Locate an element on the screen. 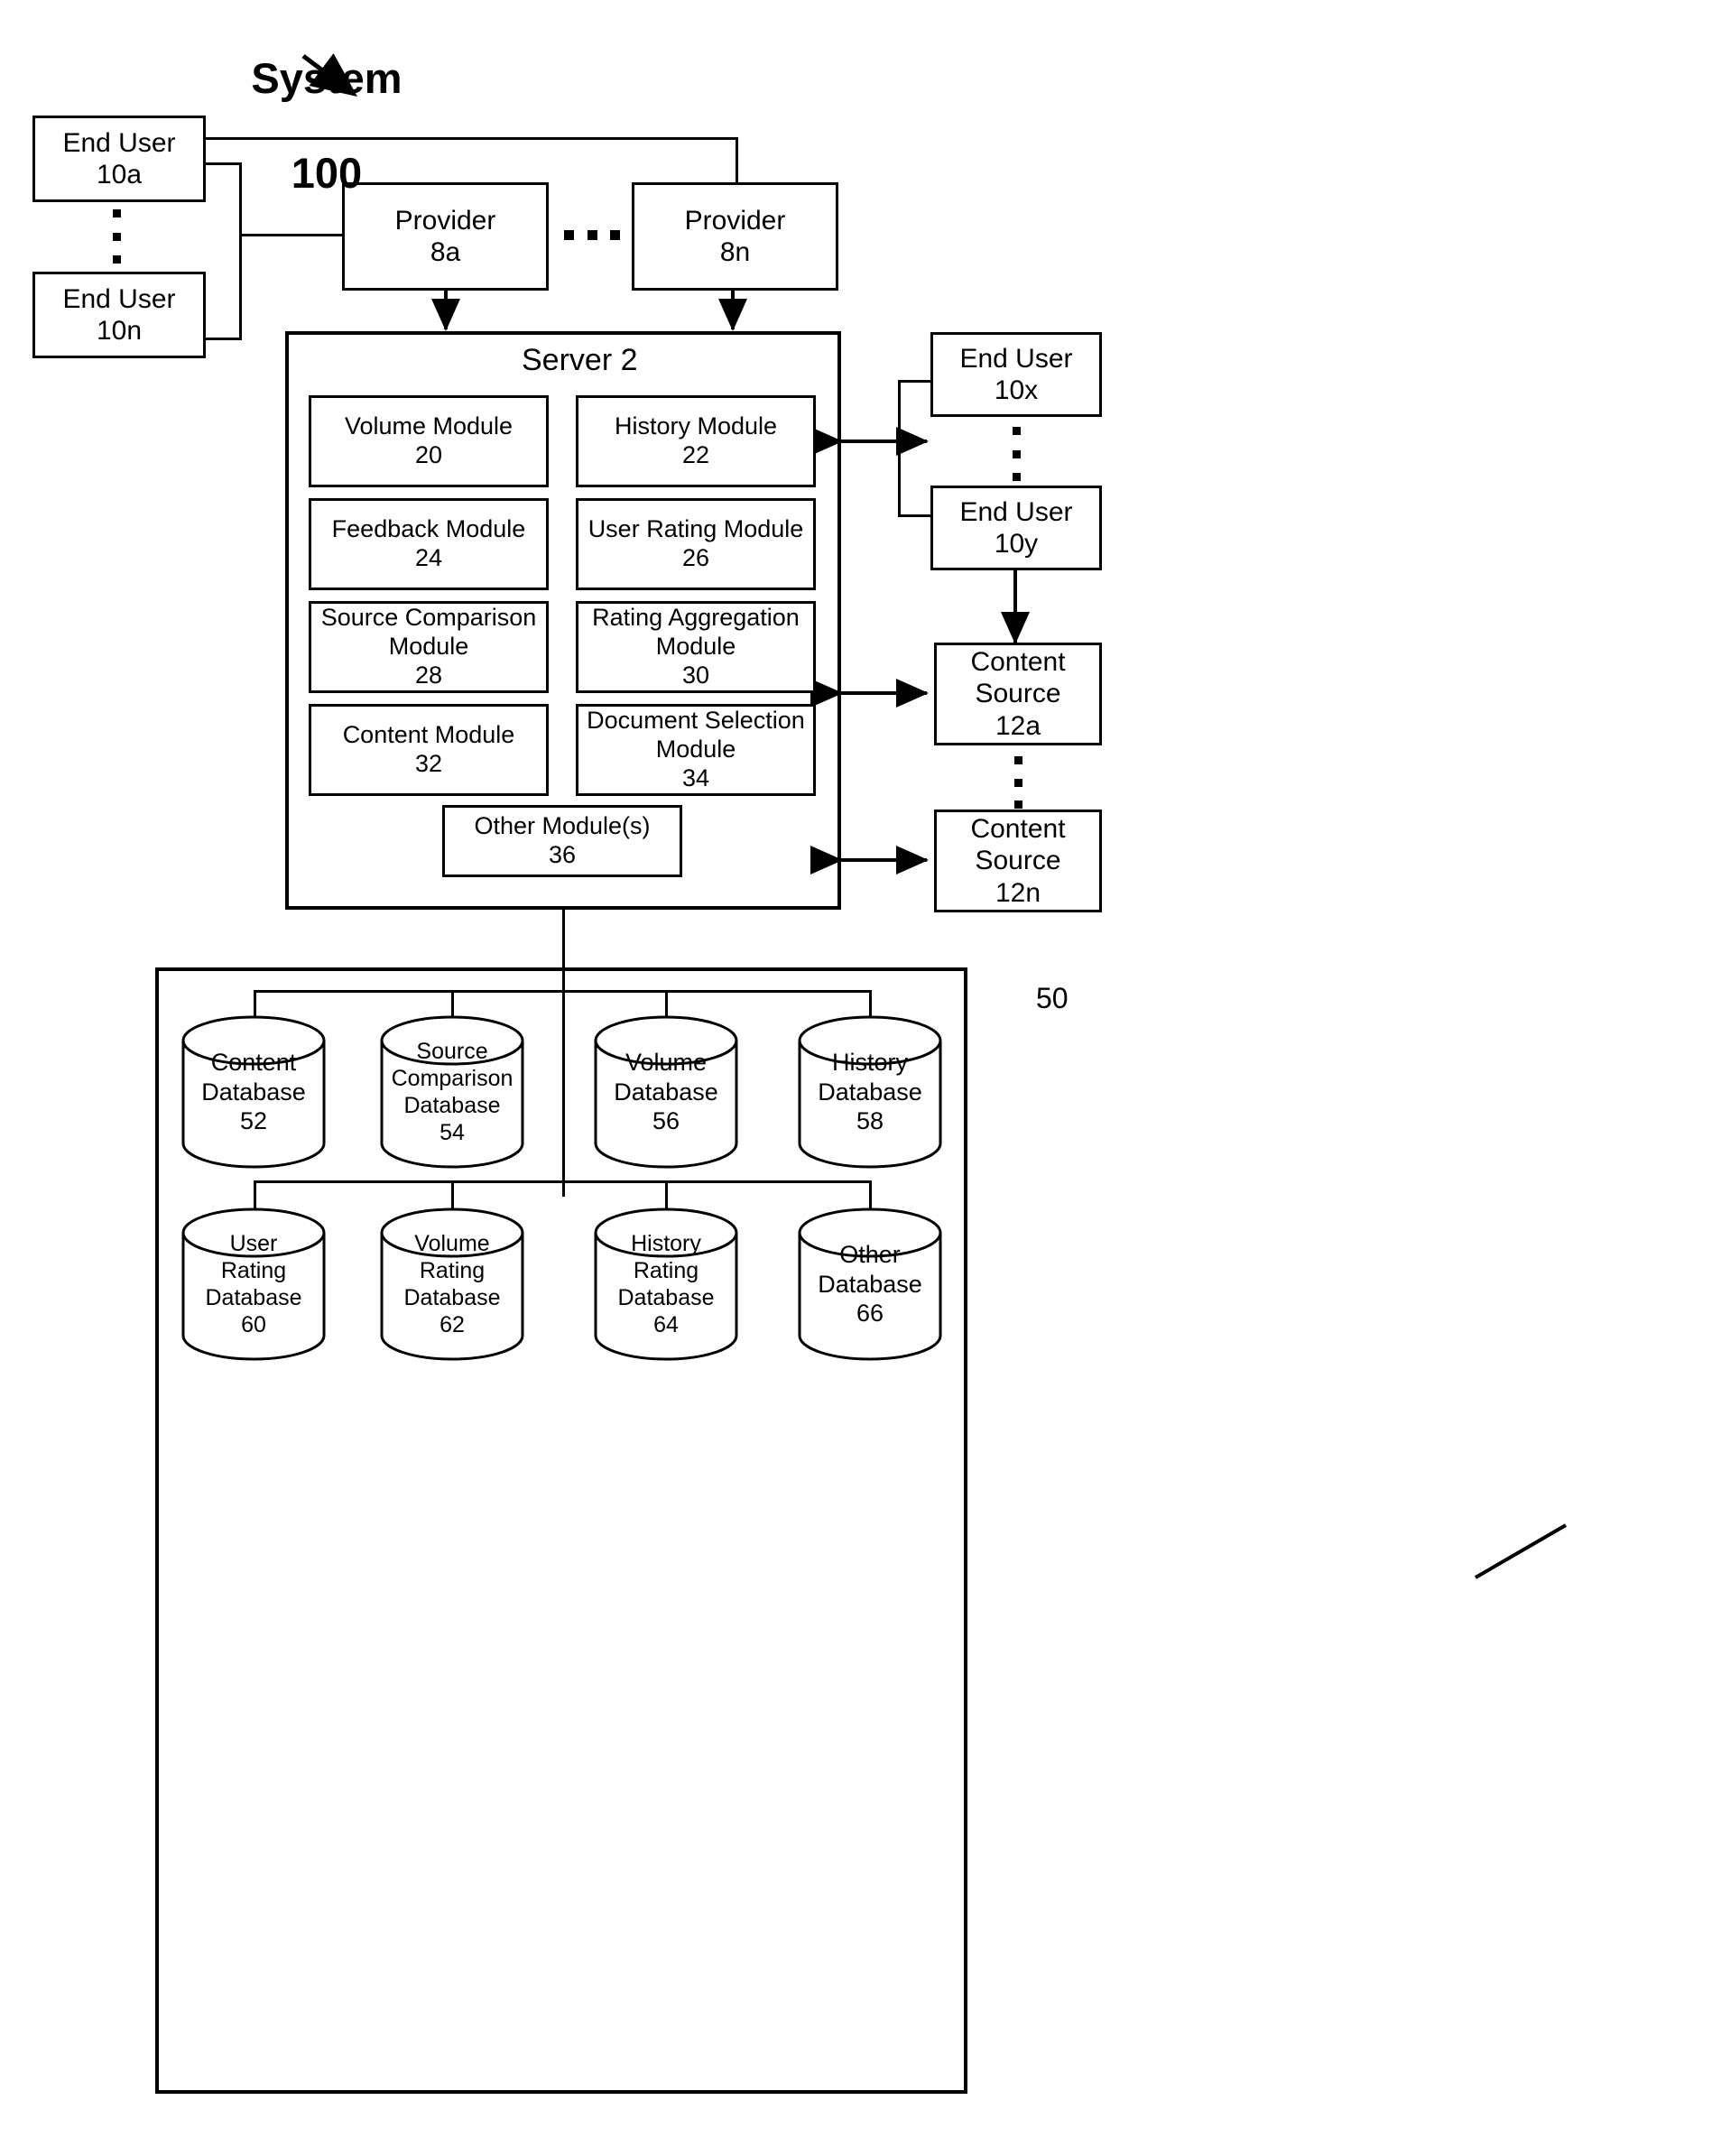  db-62-line3: Database is located at coordinates (452, 1297).